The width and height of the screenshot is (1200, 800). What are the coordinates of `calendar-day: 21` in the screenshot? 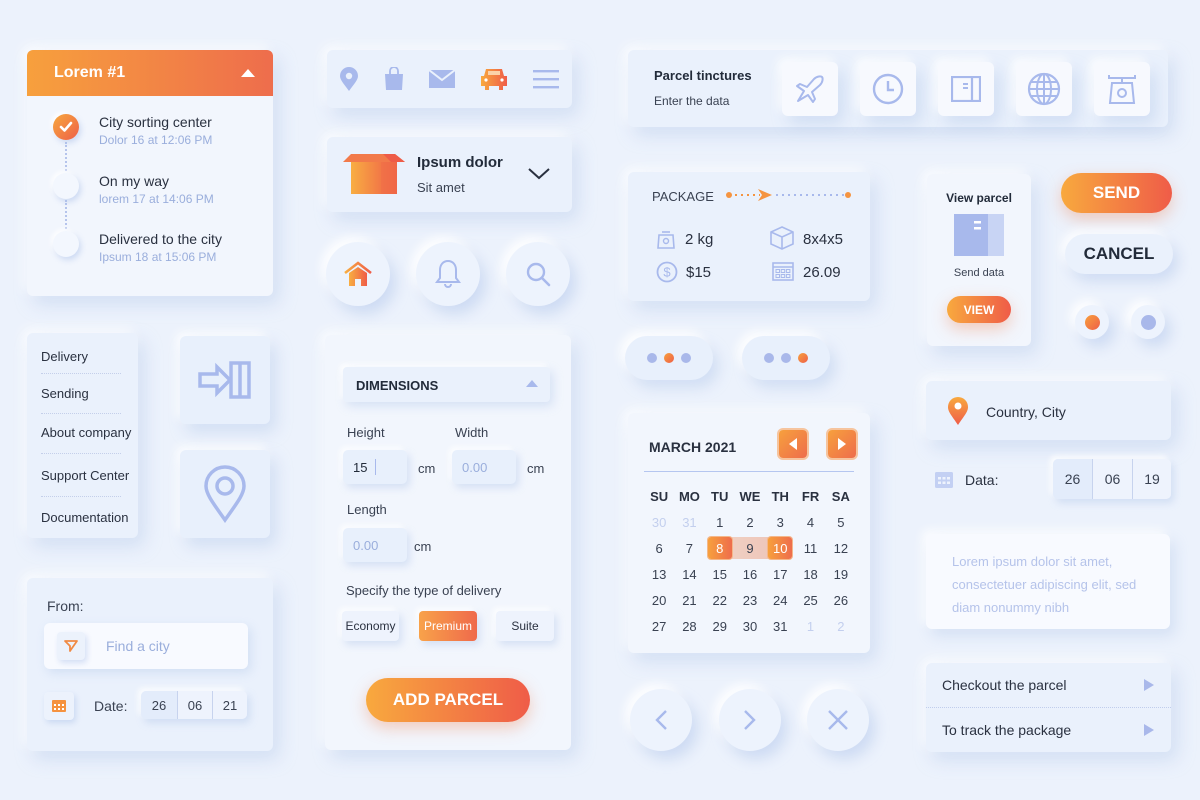 It's located at (689, 600).